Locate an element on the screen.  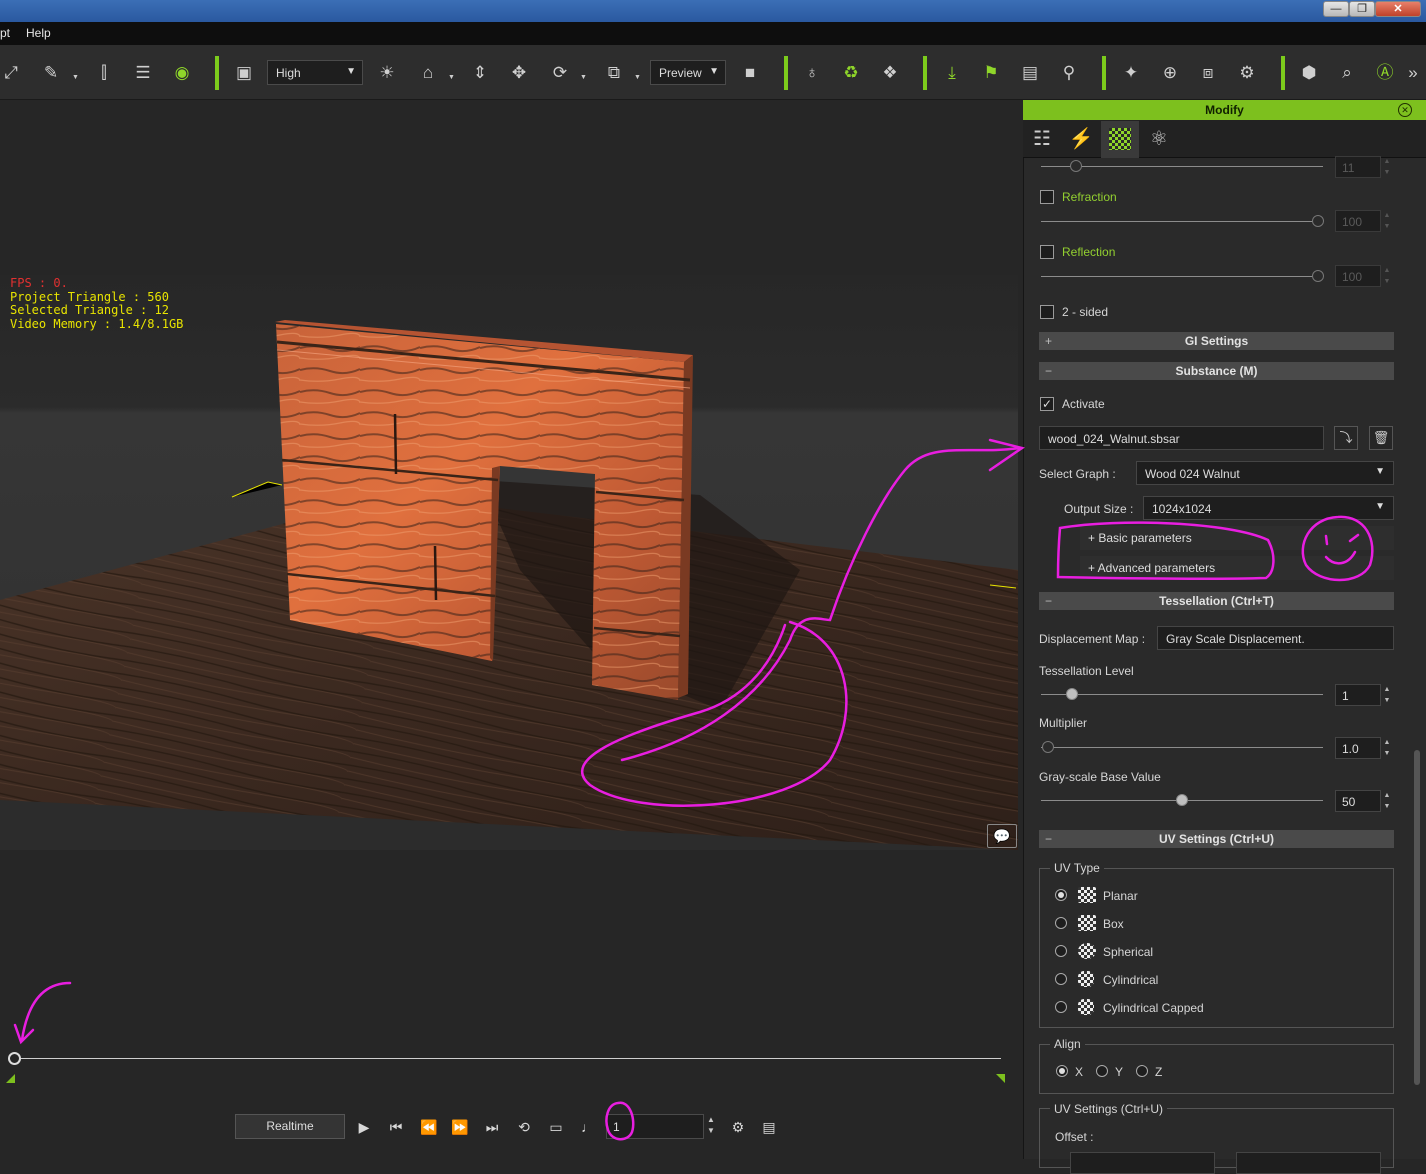
smiley-face-annotation is located at coordinates (1337, 548).